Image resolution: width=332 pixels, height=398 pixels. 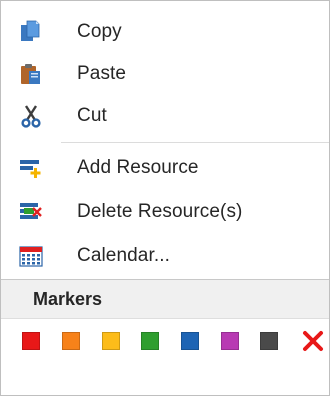 I want to click on markers-header: Markers, so click(x=165, y=299).